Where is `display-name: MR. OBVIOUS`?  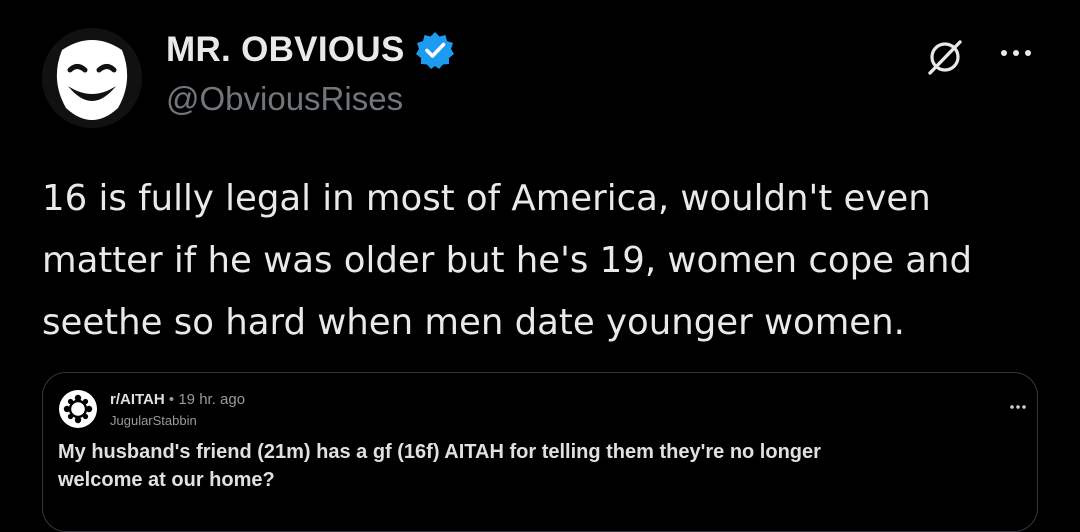
display-name: MR. OBVIOUS is located at coordinates (310, 50).